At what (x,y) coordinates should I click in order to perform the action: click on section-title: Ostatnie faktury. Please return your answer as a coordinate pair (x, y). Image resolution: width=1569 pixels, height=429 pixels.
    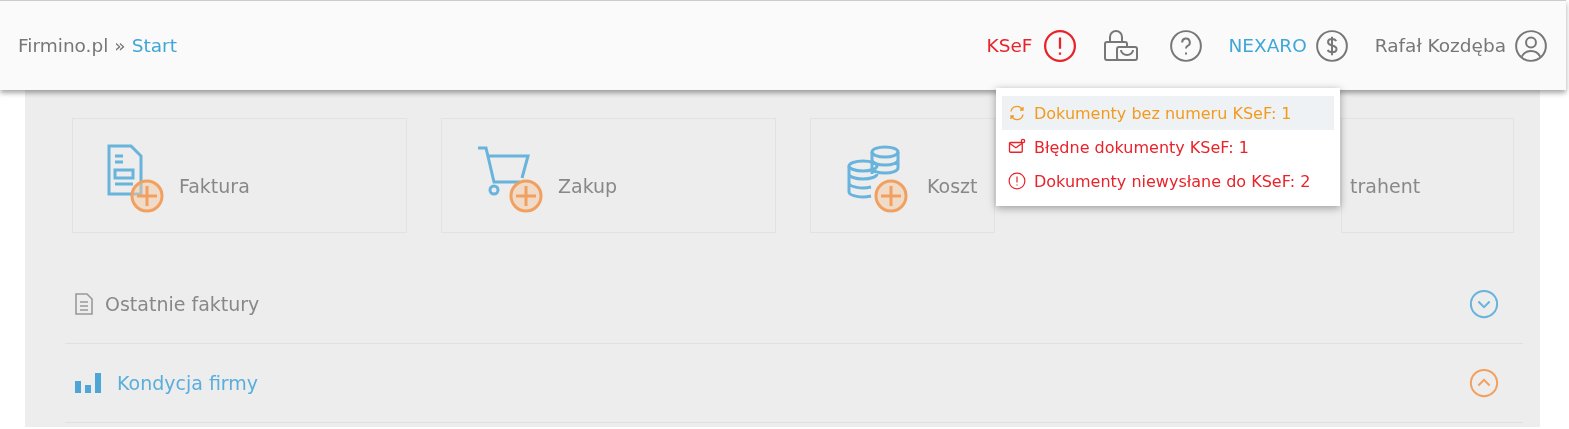
    Looking at the image, I should click on (781, 304).